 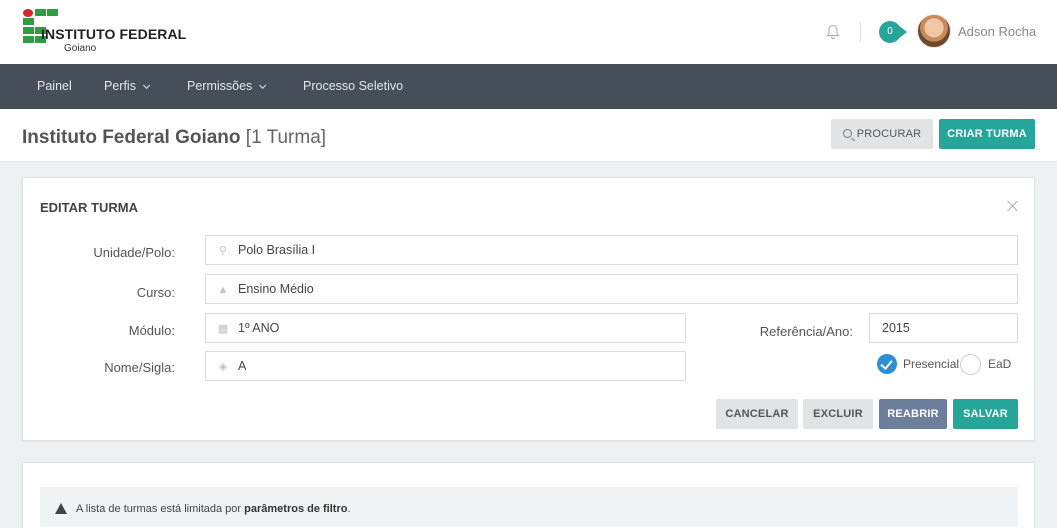 I want to click on cancel-button: CANCELAR, so click(x=757, y=414).